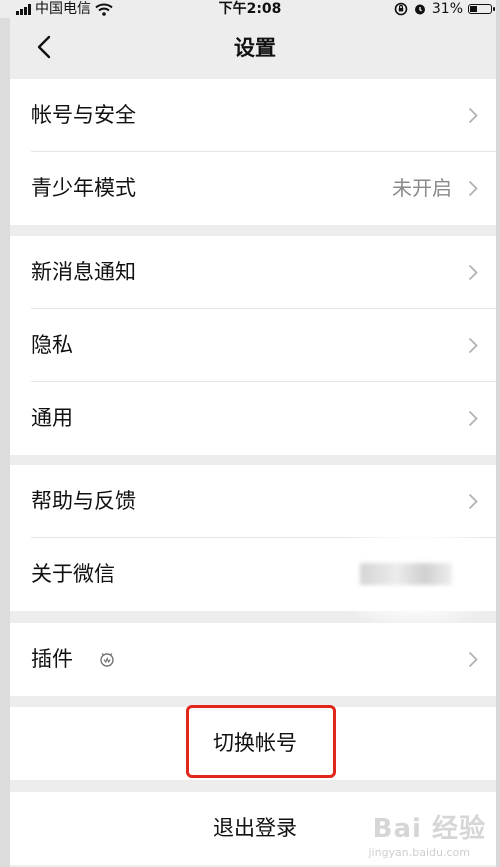 This screenshot has height=867, width=500. Describe the element at coordinates (255, 115) in the screenshot. I see `settings-item-account-security: 帐号与安全` at that location.